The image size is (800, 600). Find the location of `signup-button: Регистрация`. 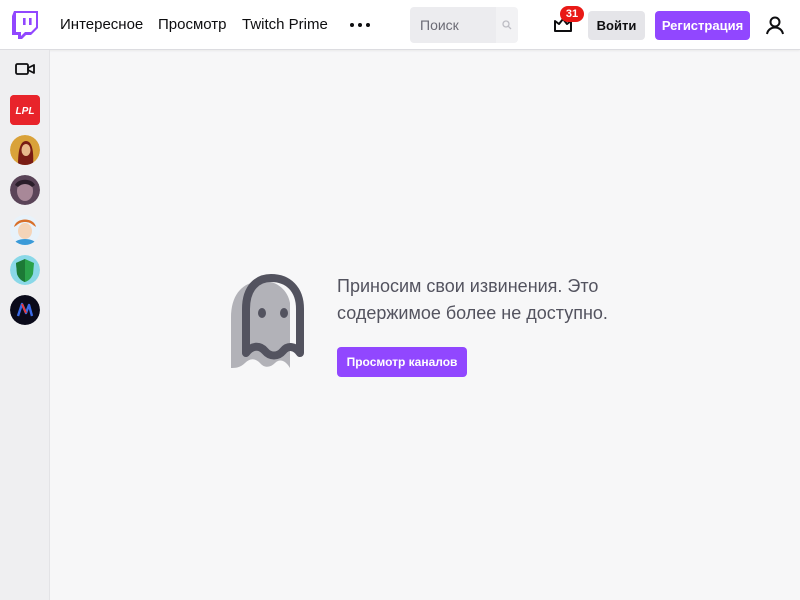

signup-button: Регистрация is located at coordinates (702, 25).